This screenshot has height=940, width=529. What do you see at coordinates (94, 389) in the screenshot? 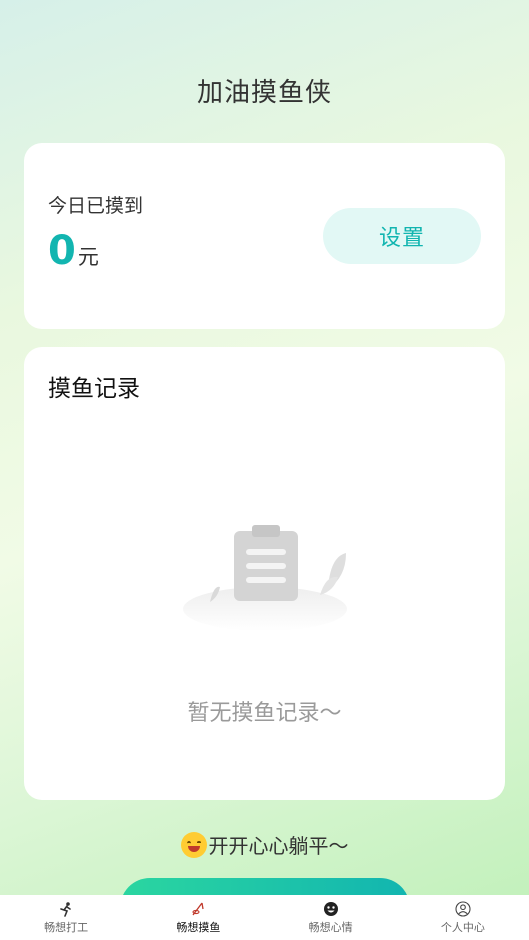
I see `records-title: 摸鱼记录` at bounding box center [94, 389].